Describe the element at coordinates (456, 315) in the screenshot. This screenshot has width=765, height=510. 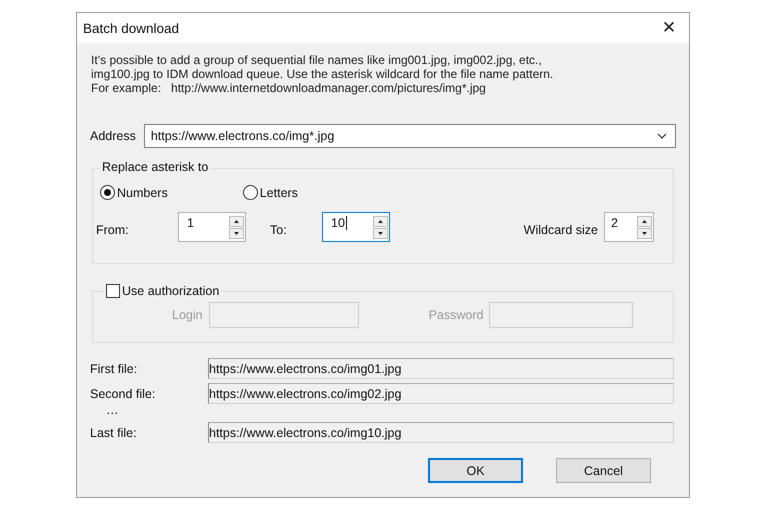
I see `field-label: Password` at that location.